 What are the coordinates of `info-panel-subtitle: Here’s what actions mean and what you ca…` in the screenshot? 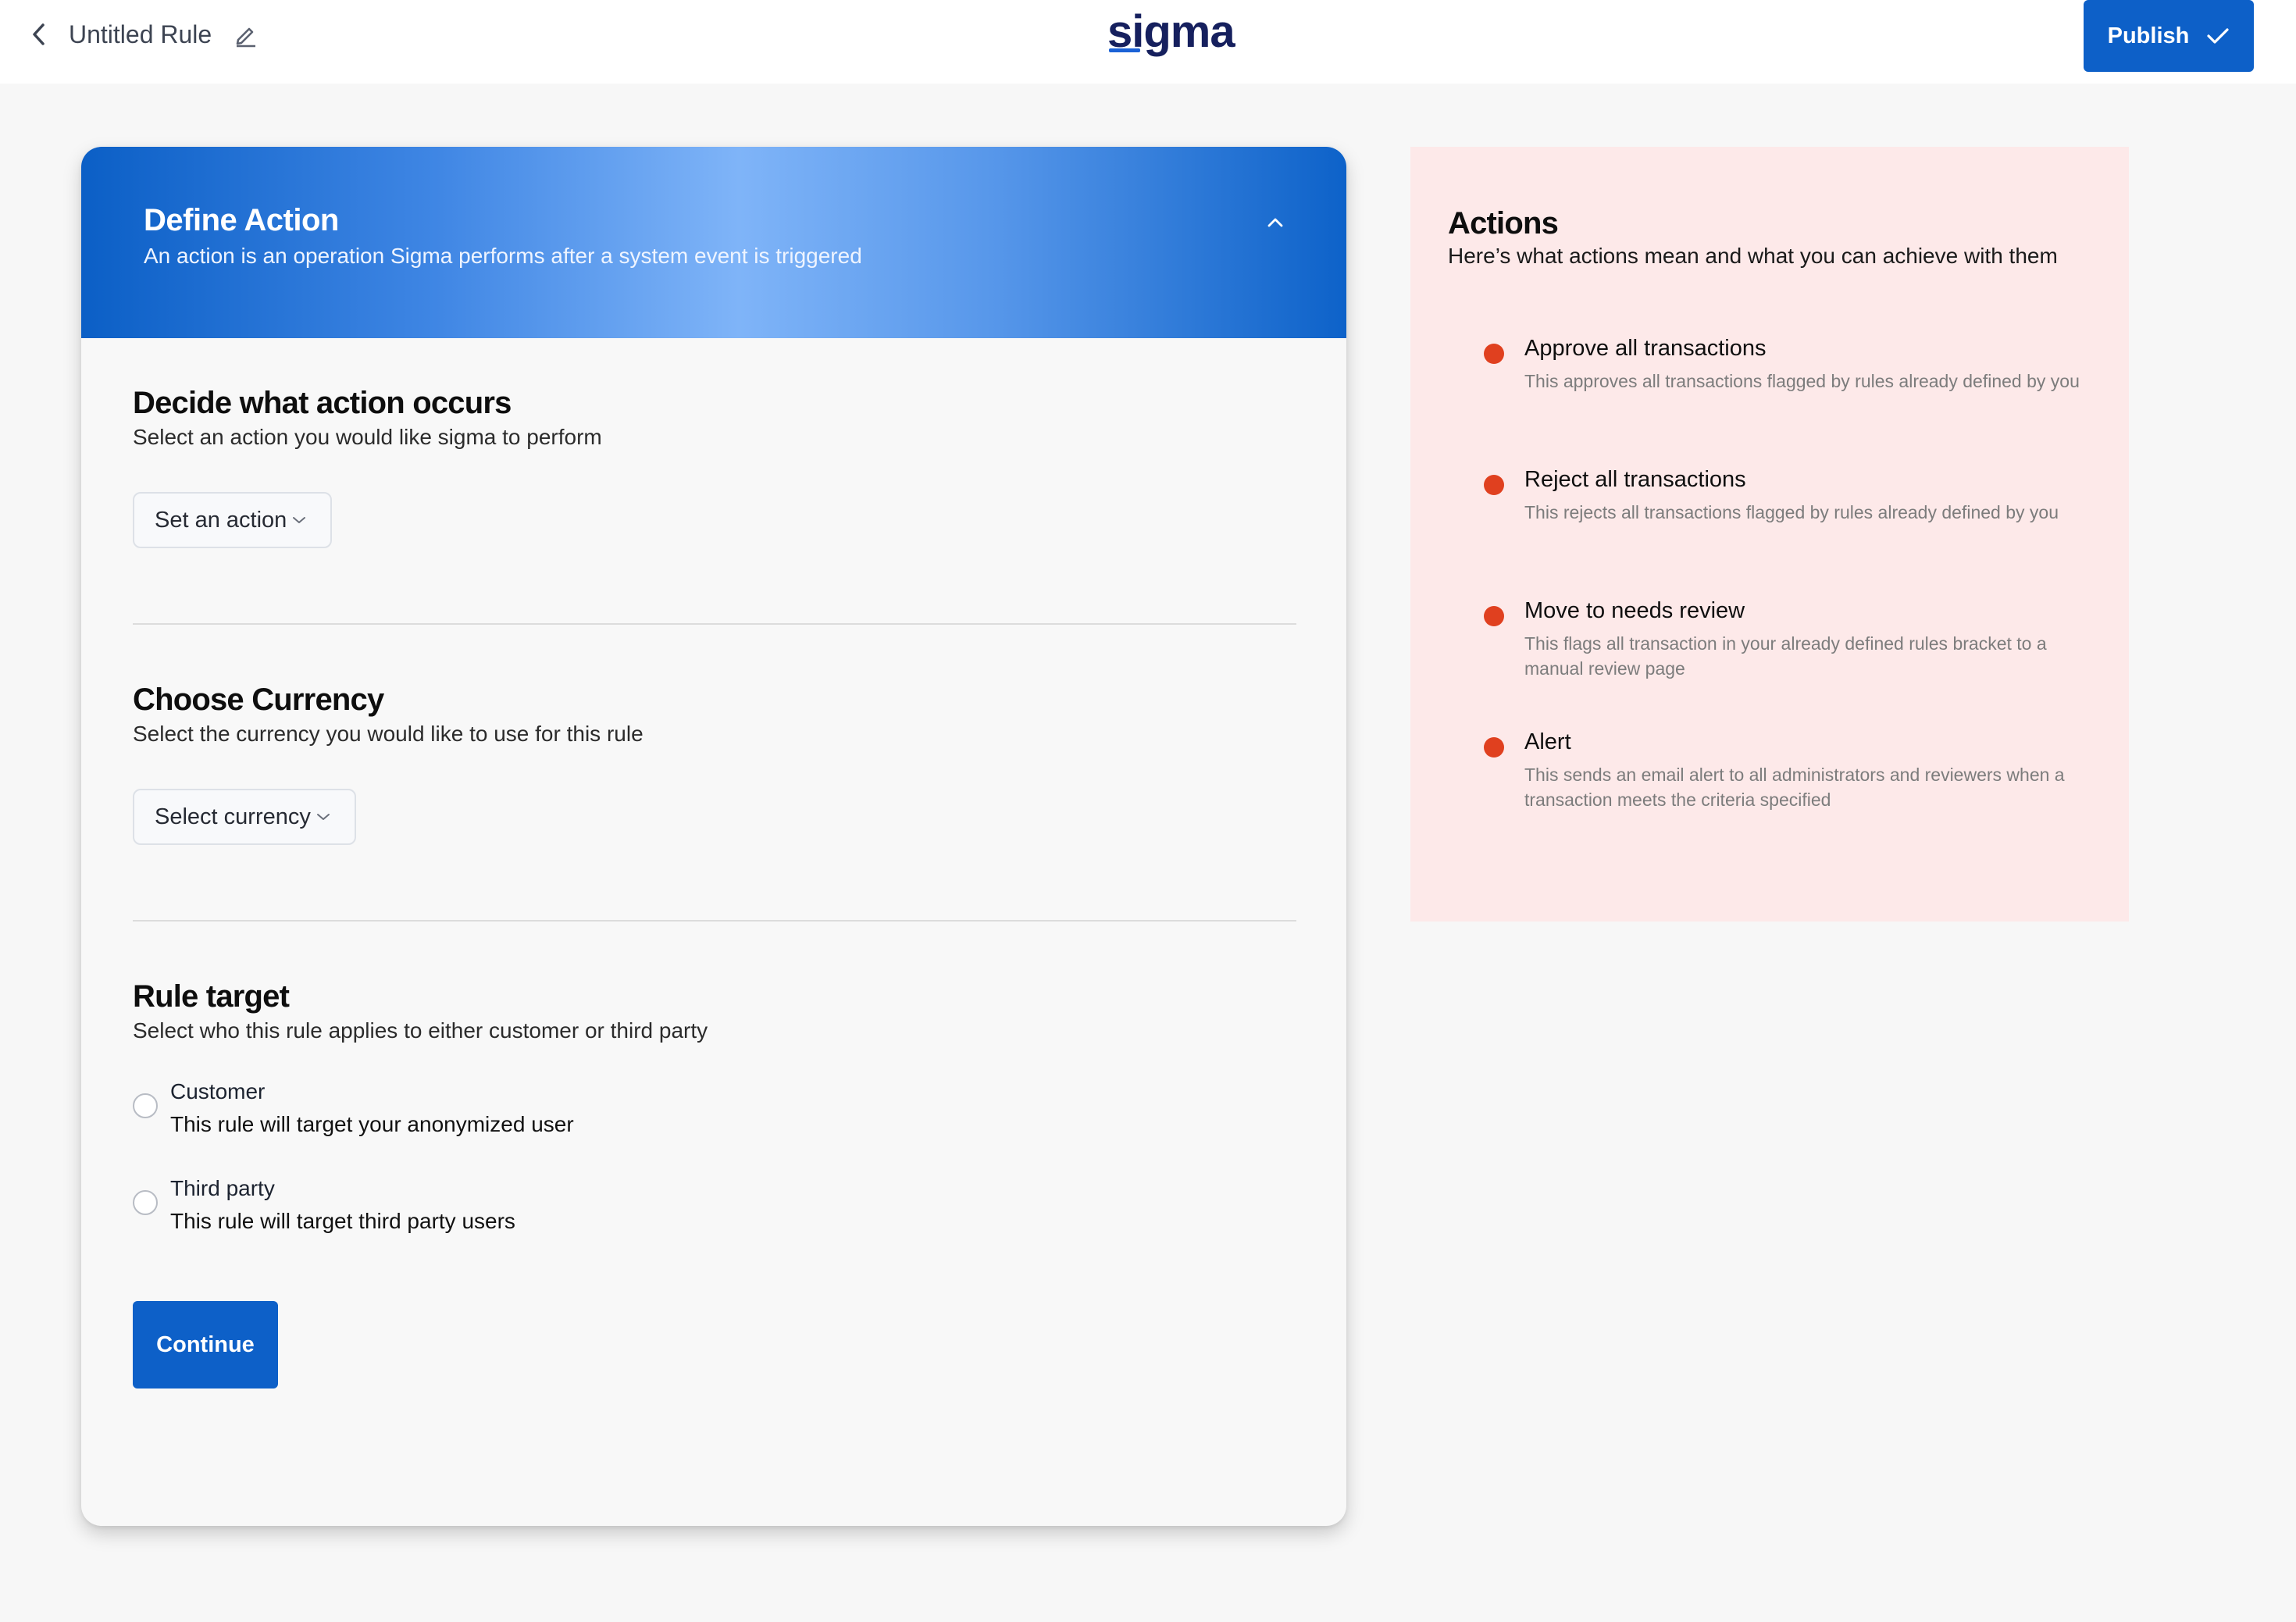 It's located at (1753, 256).